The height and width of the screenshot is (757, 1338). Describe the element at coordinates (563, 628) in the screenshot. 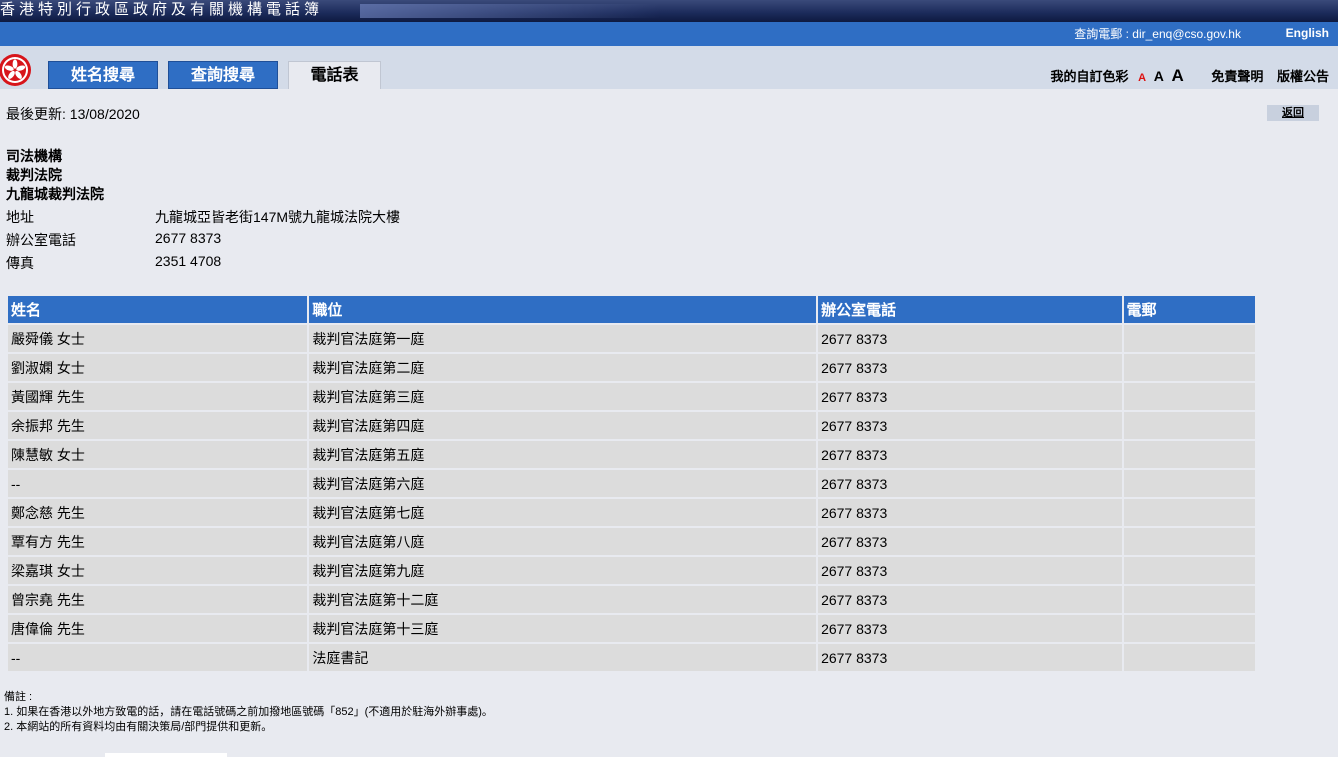

I see `cell-position: 裁判官法庭第十三庭` at that location.